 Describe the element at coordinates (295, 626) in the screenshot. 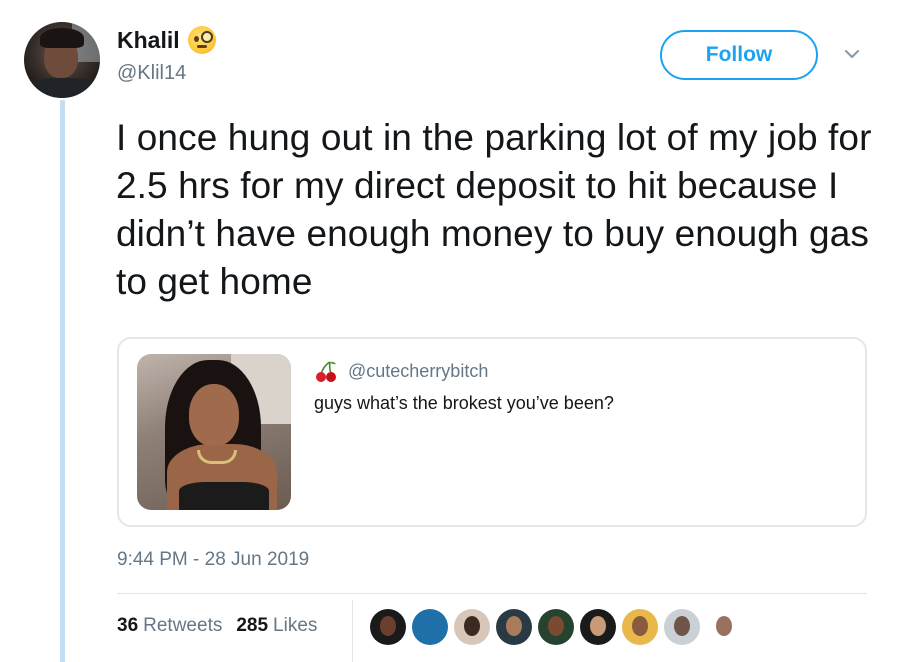

I see `likes-label: Likes` at that location.